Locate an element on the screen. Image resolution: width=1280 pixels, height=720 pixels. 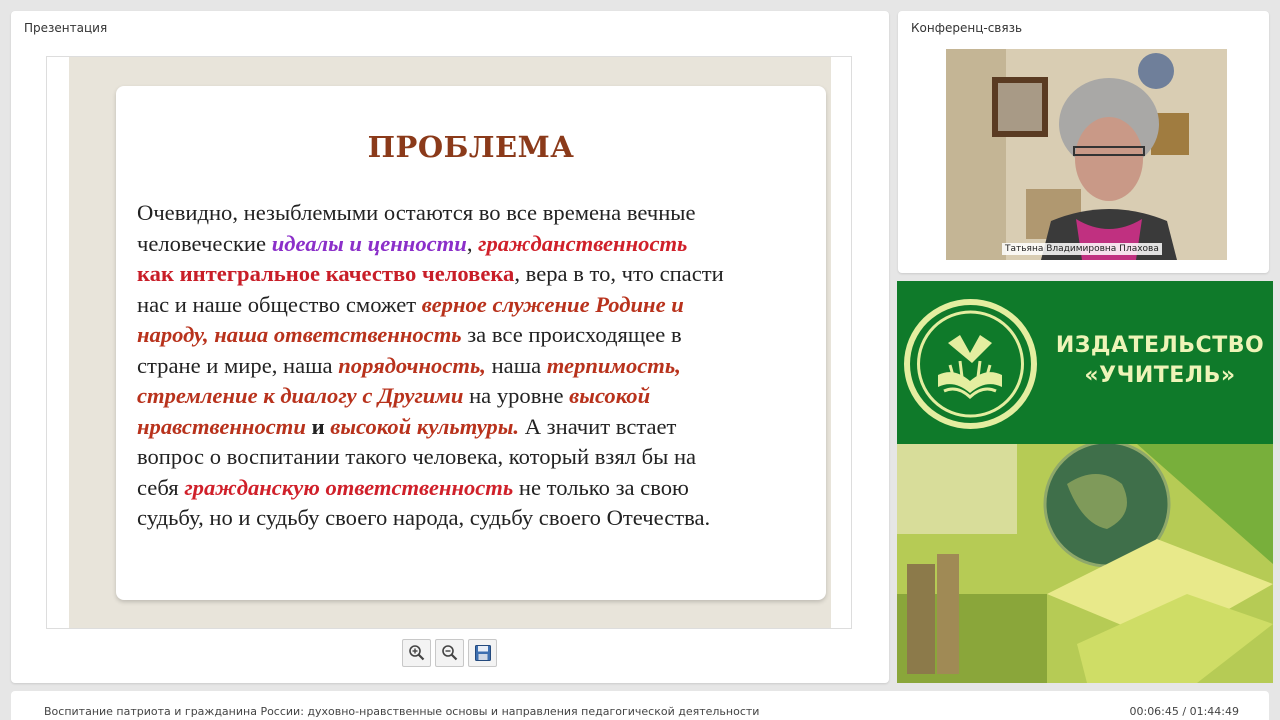
books-globe-illustration is located at coordinates (1085, 561).